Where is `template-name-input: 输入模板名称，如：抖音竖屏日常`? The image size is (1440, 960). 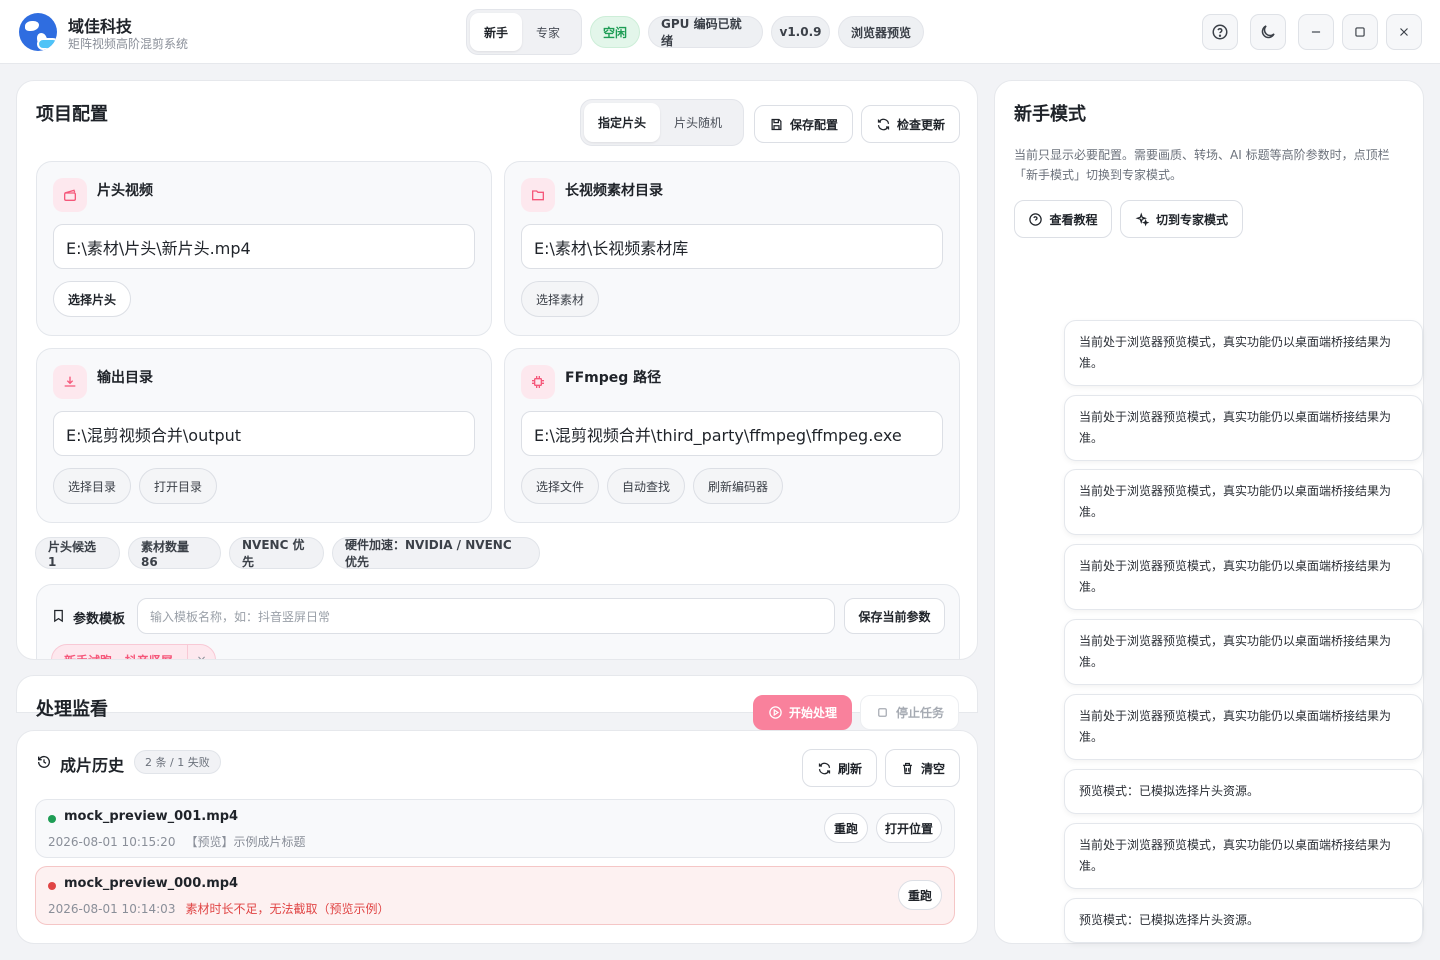
template-name-input: 输入模板名称，如：抖音竖屏日常 is located at coordinates (486, 616).